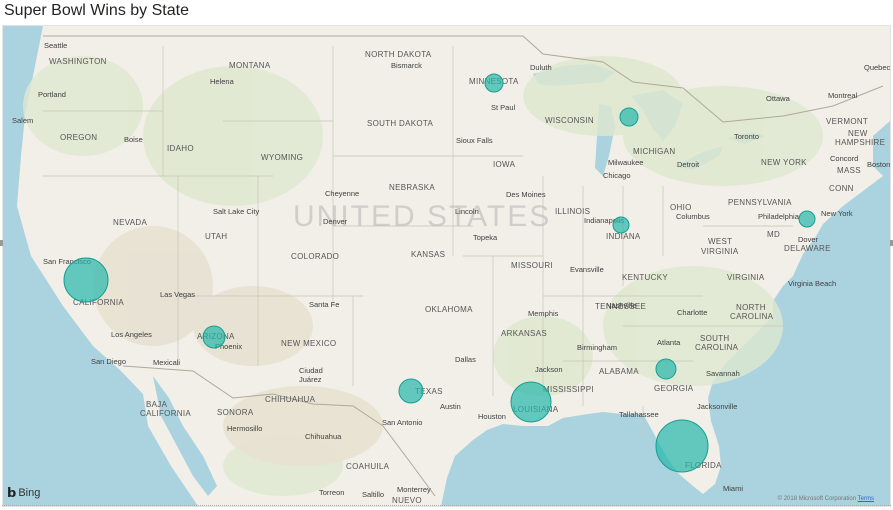  I want to click on state-label: NEBRASKA, so click(412, 187).